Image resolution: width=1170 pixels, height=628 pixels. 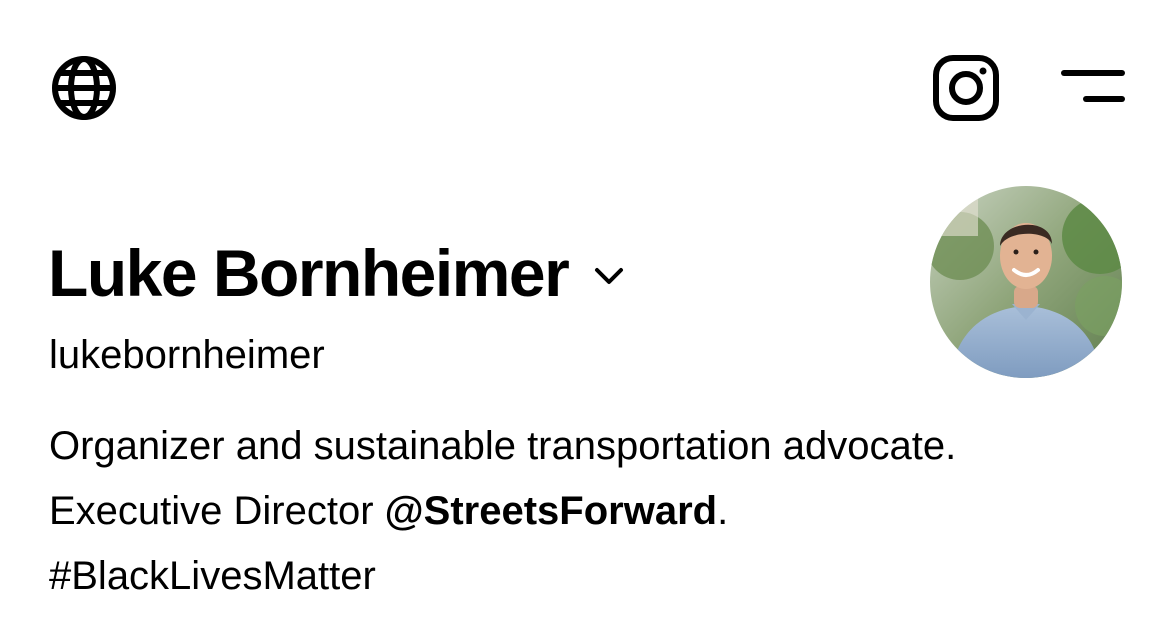 I want to click on globe-icon, so click(x=84, y=88).